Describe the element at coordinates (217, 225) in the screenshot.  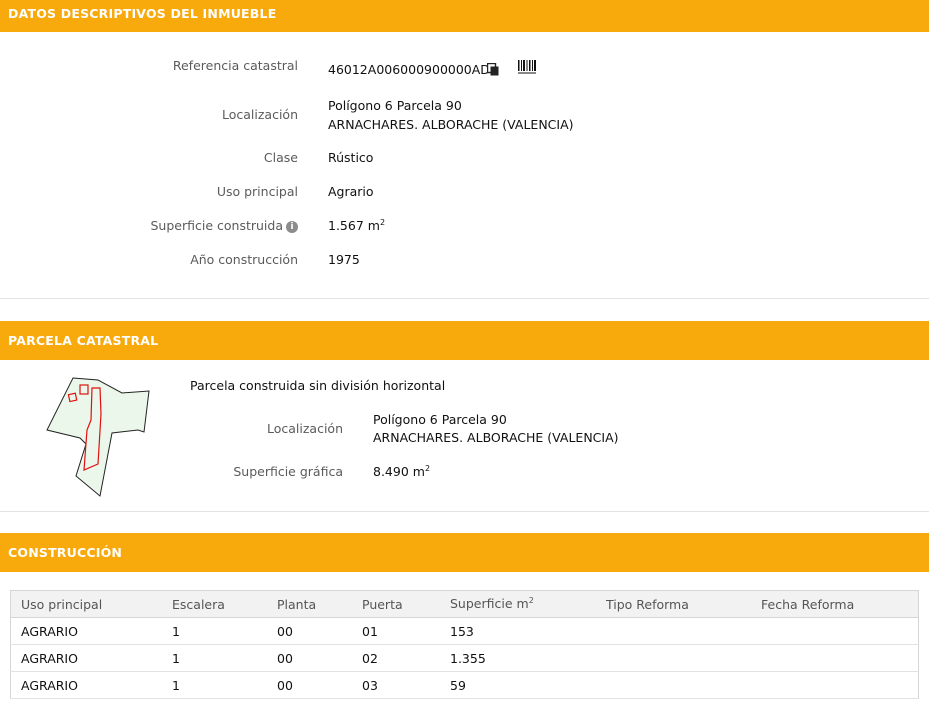
I see `superficie-construida-text: Superficie construida` at that location.